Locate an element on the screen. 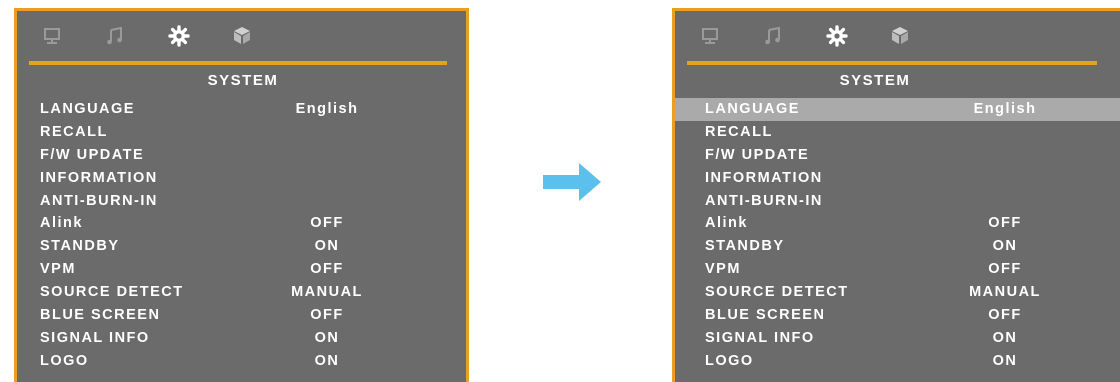 This screenshot has width=1120, height=382. arrow-right-icon is located at coordinates (572, 182).